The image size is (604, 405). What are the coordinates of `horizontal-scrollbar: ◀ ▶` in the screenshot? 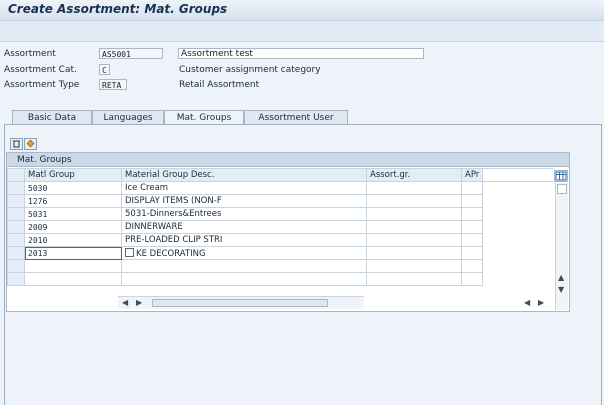 It's located at (241, 302).